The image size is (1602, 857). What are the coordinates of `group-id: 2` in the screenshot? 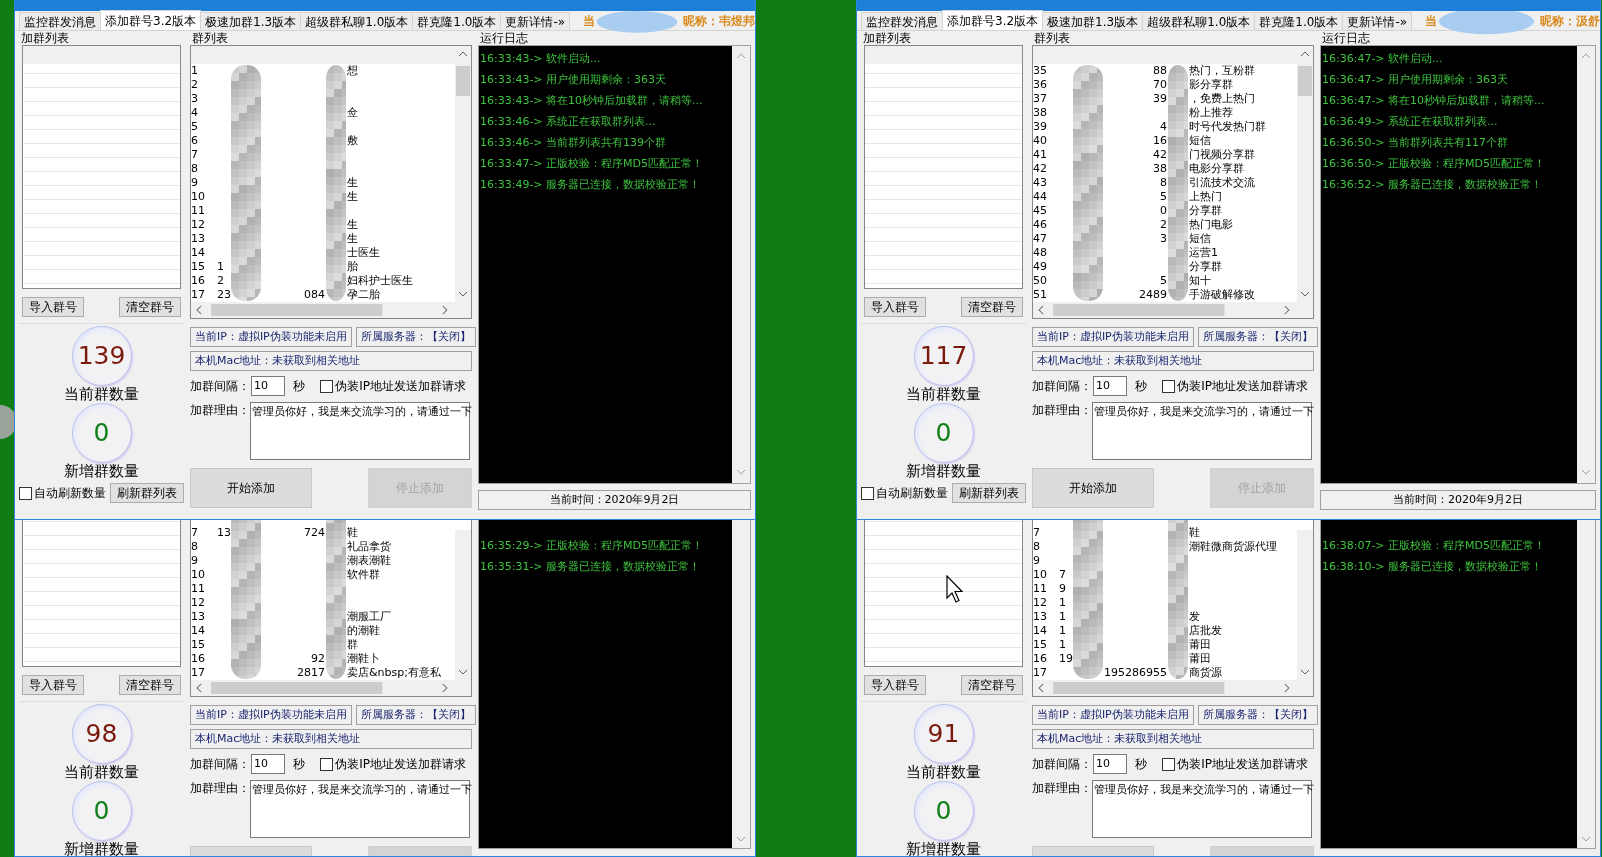 It's located at (1163, 225).